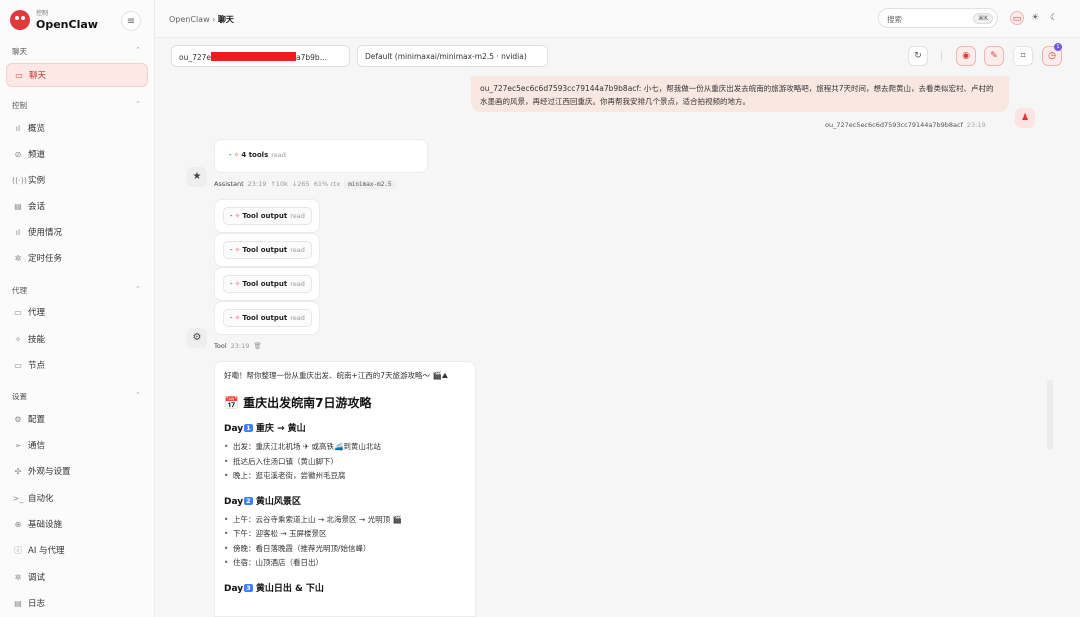 This screenshot has height=617, width=1080. I want to click on sidebar-item-usage: ıl 使用情况, so click(77, 232).